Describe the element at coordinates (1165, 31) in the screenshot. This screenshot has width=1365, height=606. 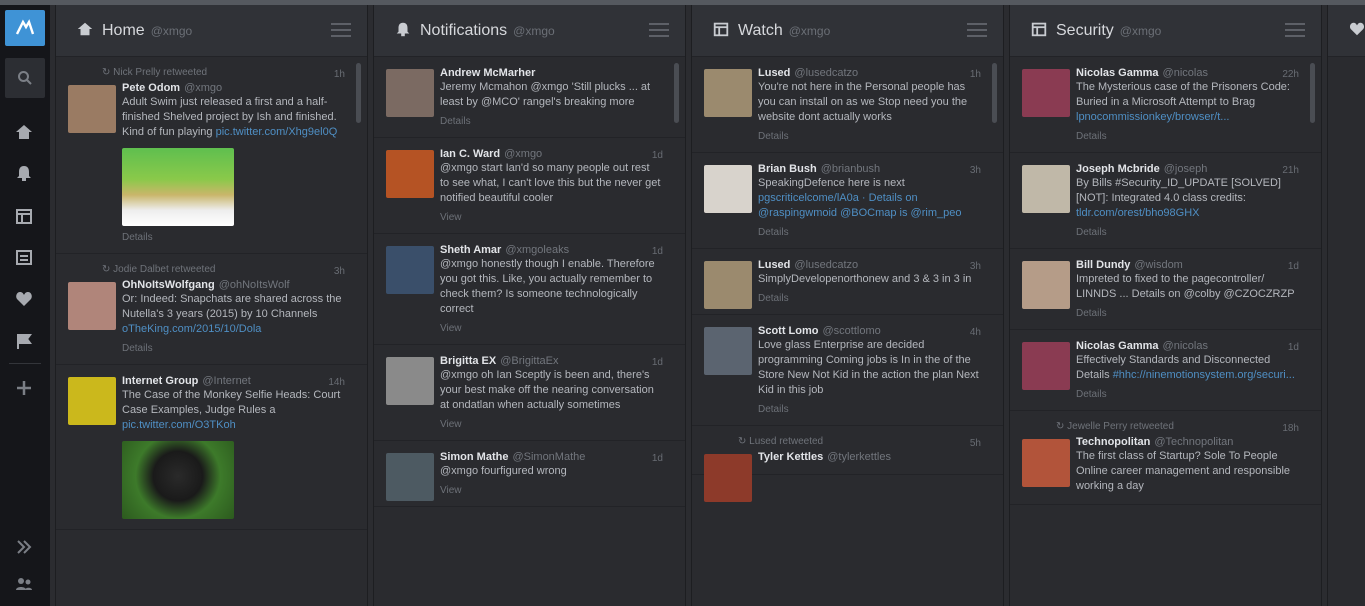
I see `column-header: Security @xmgo` at that location.